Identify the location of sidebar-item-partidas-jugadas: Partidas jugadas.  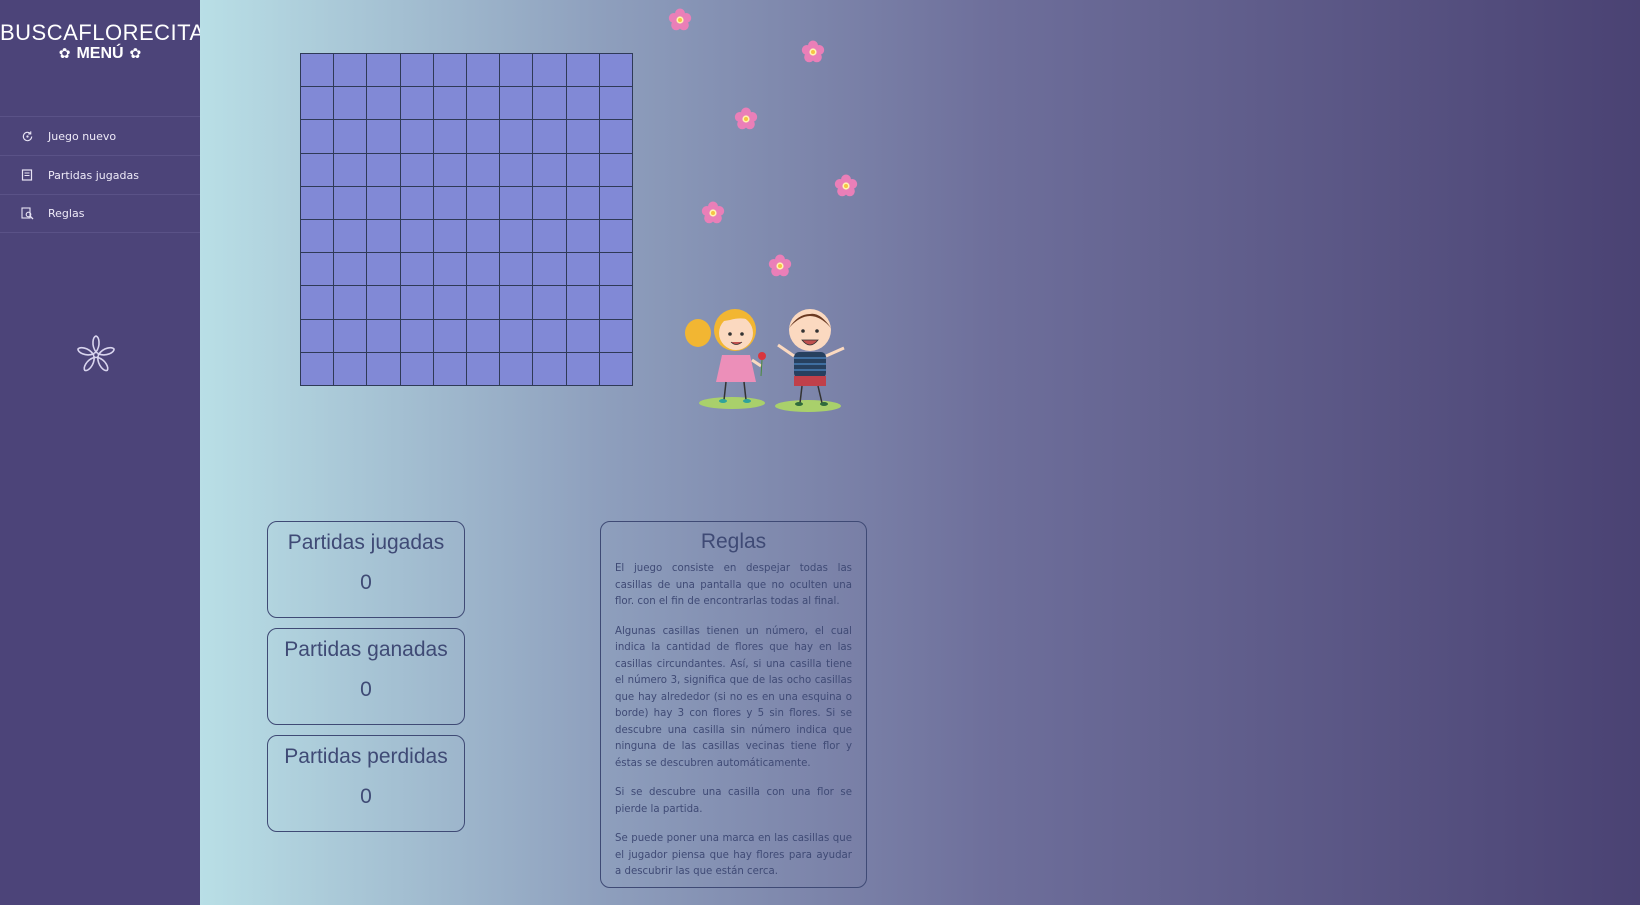
(100, 174).